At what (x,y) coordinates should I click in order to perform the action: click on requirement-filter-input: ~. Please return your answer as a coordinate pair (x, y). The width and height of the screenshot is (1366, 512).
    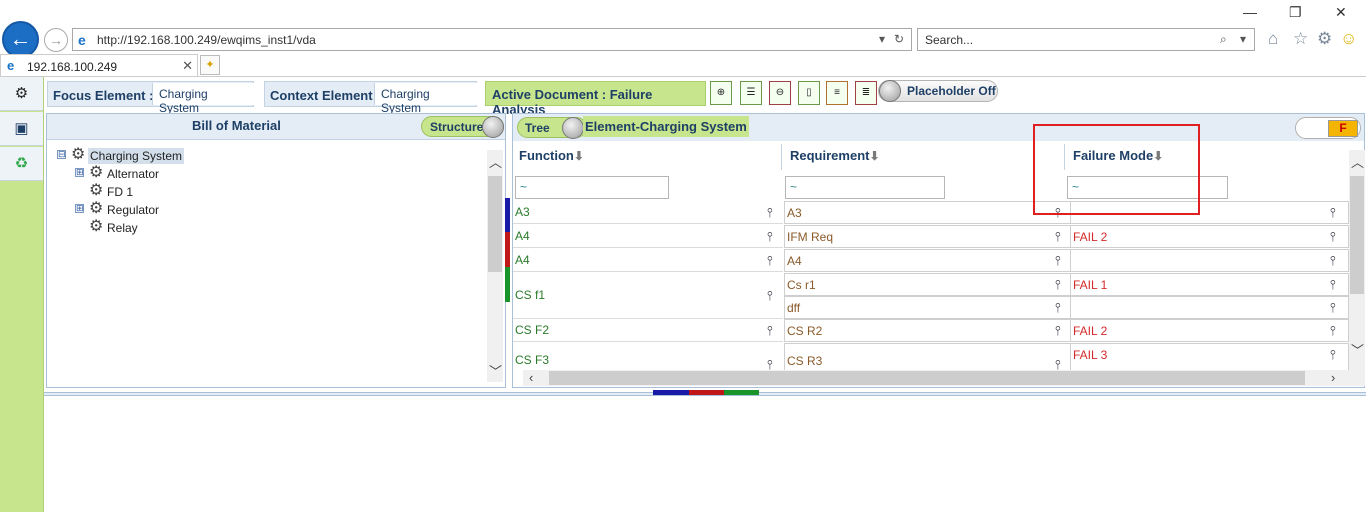
    Looking at the image, I should click on (865, 187).